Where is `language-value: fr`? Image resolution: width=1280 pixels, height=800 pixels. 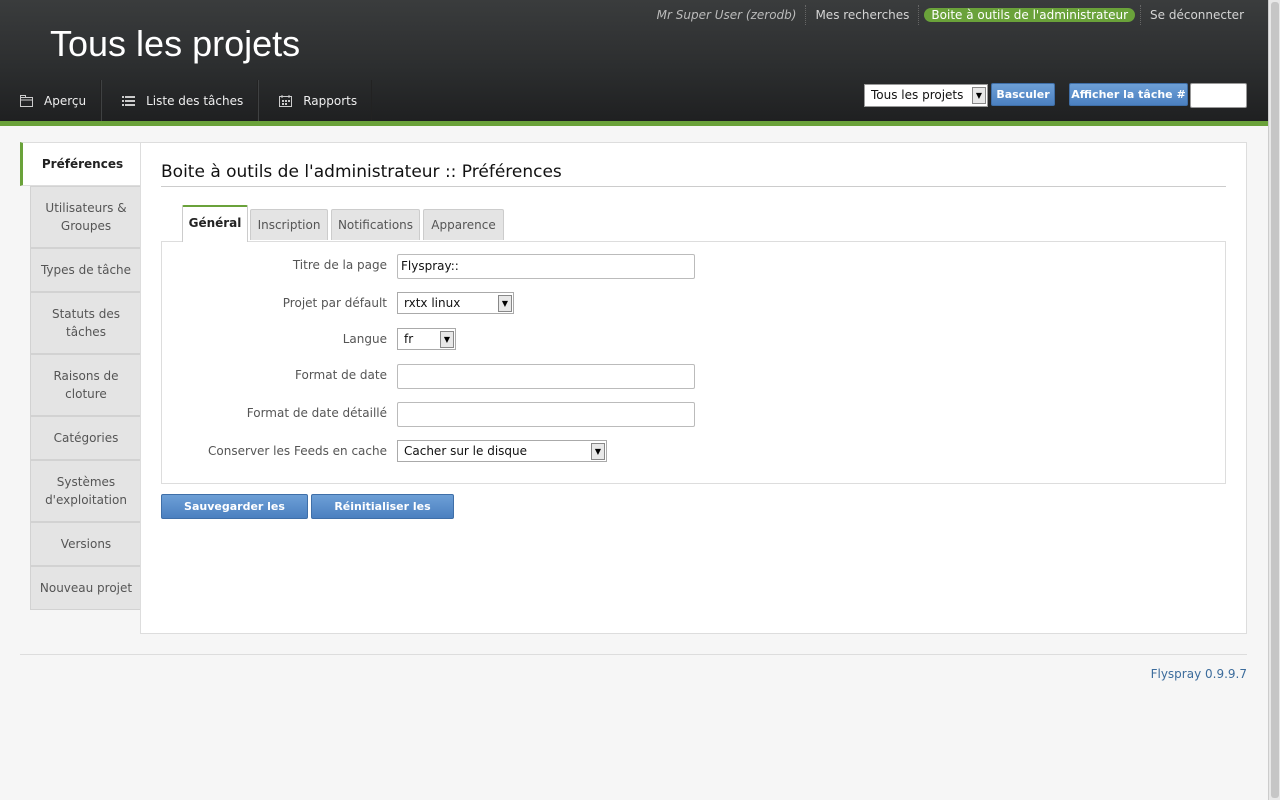
language-value: fr is located at coordinates (409, 339).